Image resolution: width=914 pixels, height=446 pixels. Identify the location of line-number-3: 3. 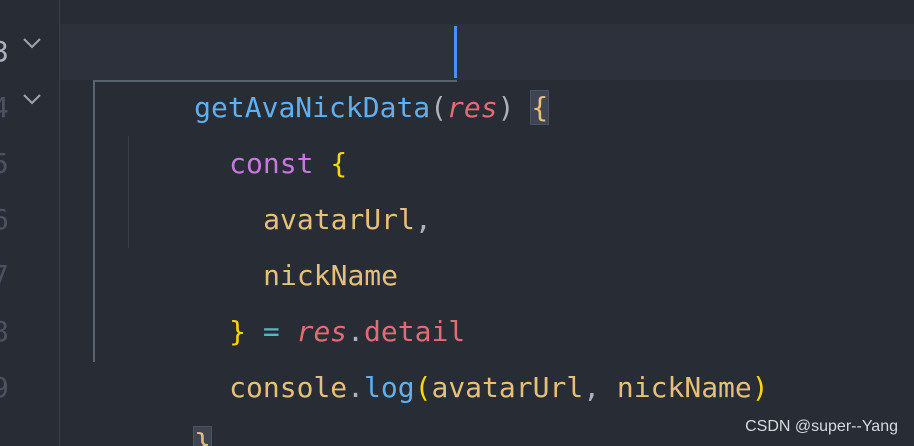
(4, 51).